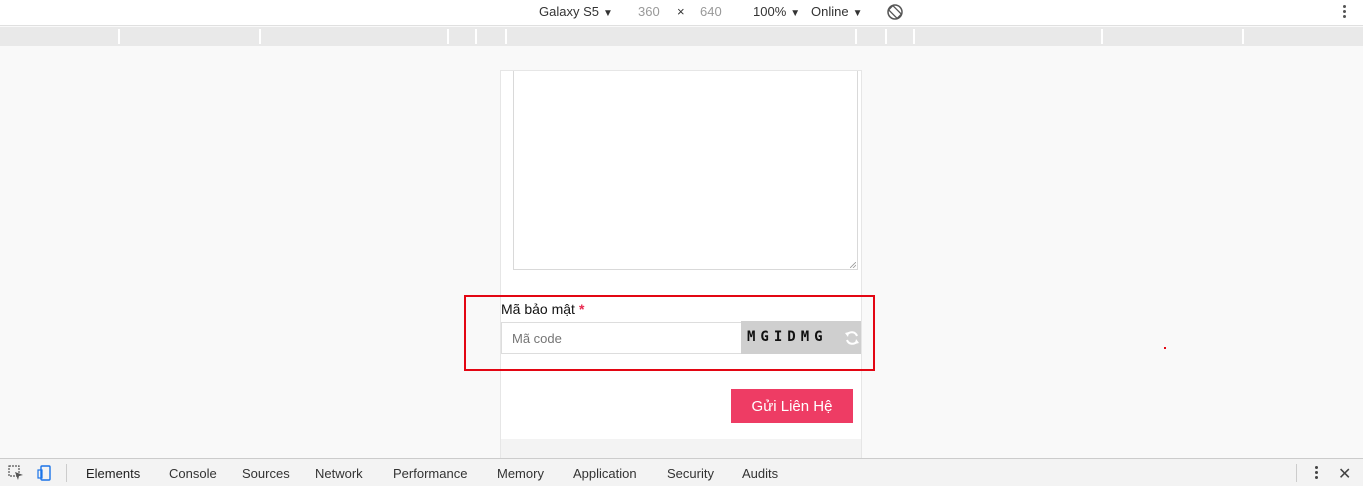 This screenshot has width=1363, height=486. I want to click on message-textarea, so click(685, 170).